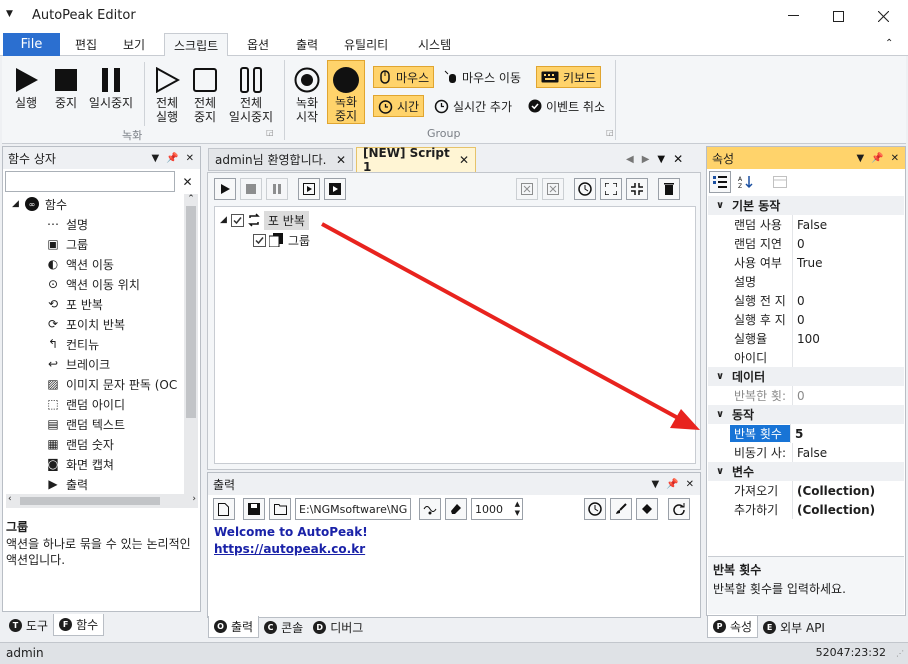 Image resolution: width=908 pixels, height=664 pixels. What do you see at coordinates (102, 501) in the screenshot?
I see `horizontal-scrollbar: ‹ ›` at bounding box center [102, 501].